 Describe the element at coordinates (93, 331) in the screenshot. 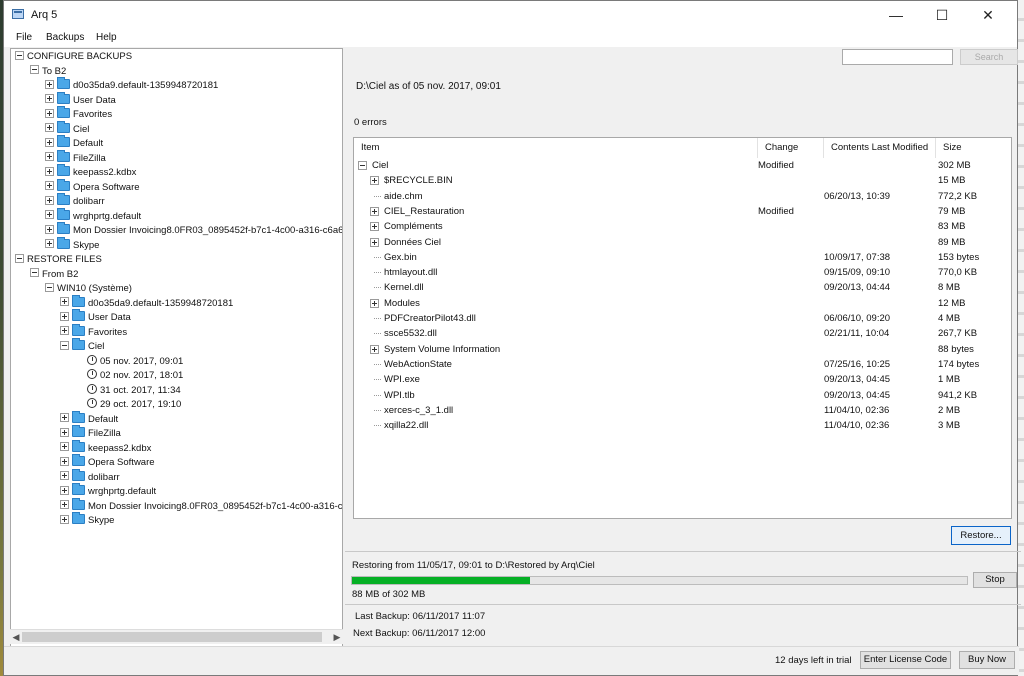

I see `tree-restore-folder: Favorites` at that location.